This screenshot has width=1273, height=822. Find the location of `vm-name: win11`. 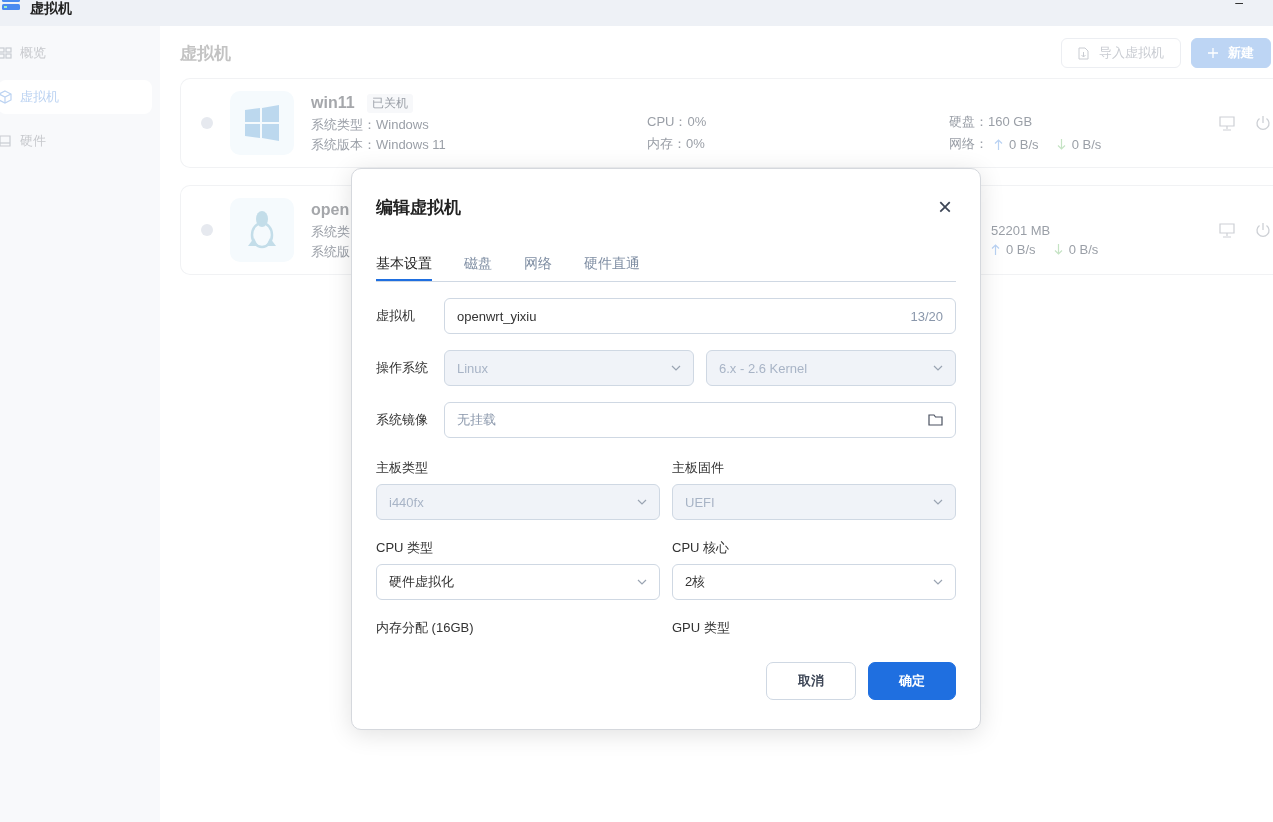

vm-name: win11 is located at coordinates (333, 103).